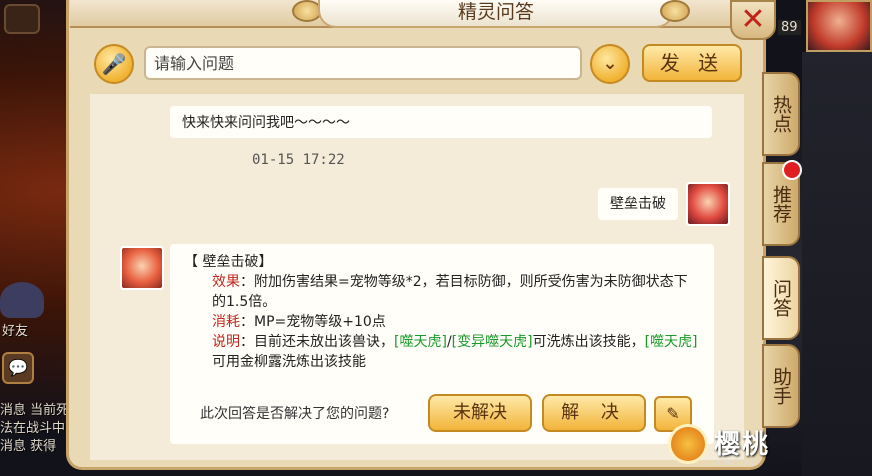  Describe the element at coordinates (781, 386) in the screenshot. I see `tab-assistant: 助手` at that location.